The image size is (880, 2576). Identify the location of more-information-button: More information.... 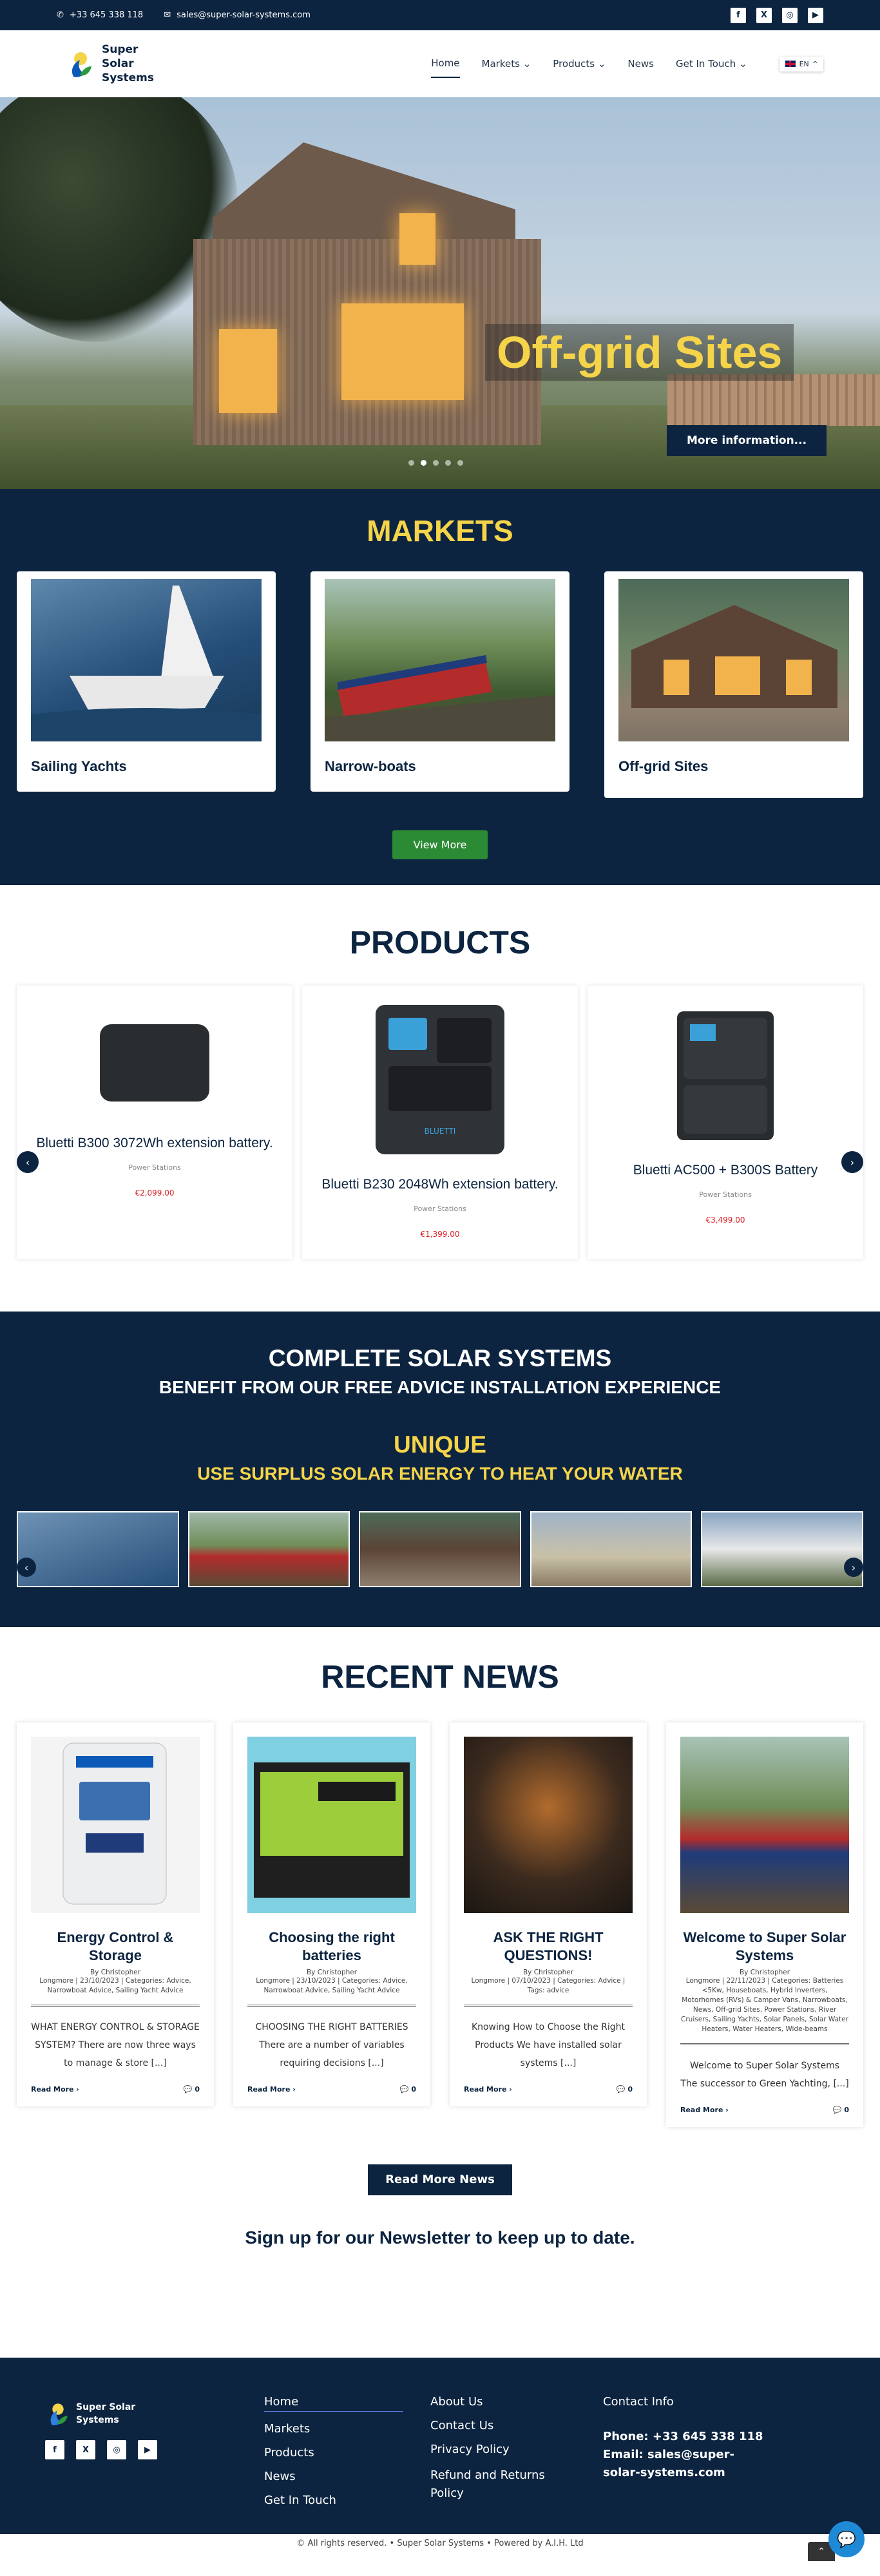
(747, 440).